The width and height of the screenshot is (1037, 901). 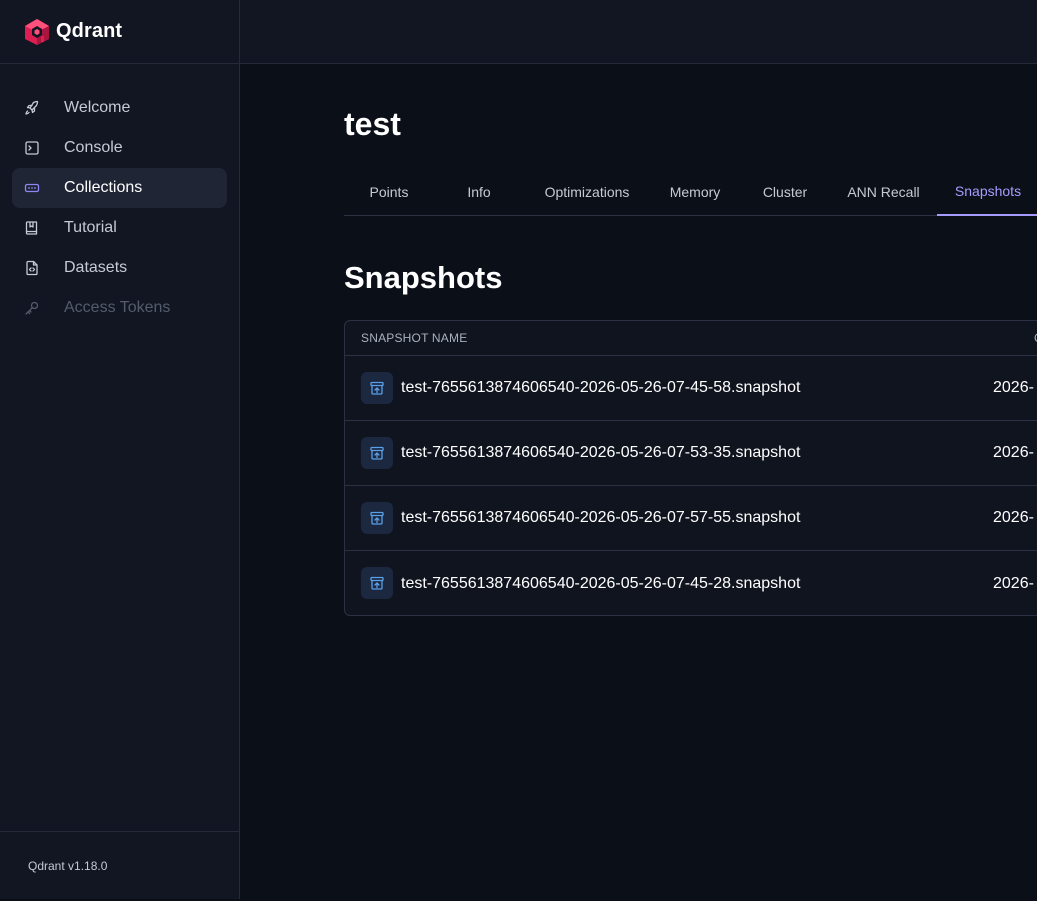 I want to click on book-icon, so click(x=32, y=228).